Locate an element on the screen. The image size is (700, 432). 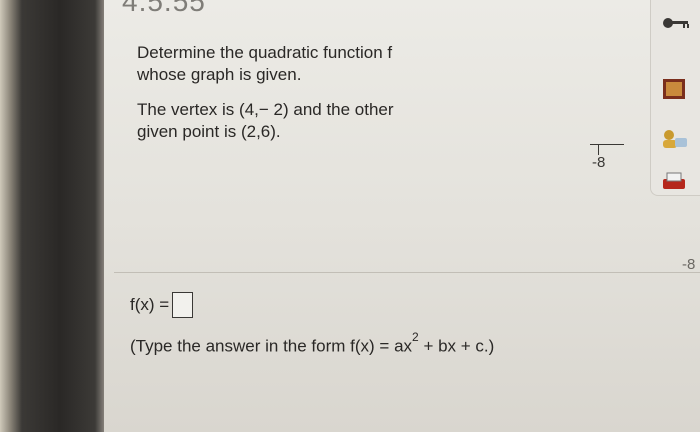
question-line-3: The vertex is (4,− 2) and the other is located at coordinates (265, 109).